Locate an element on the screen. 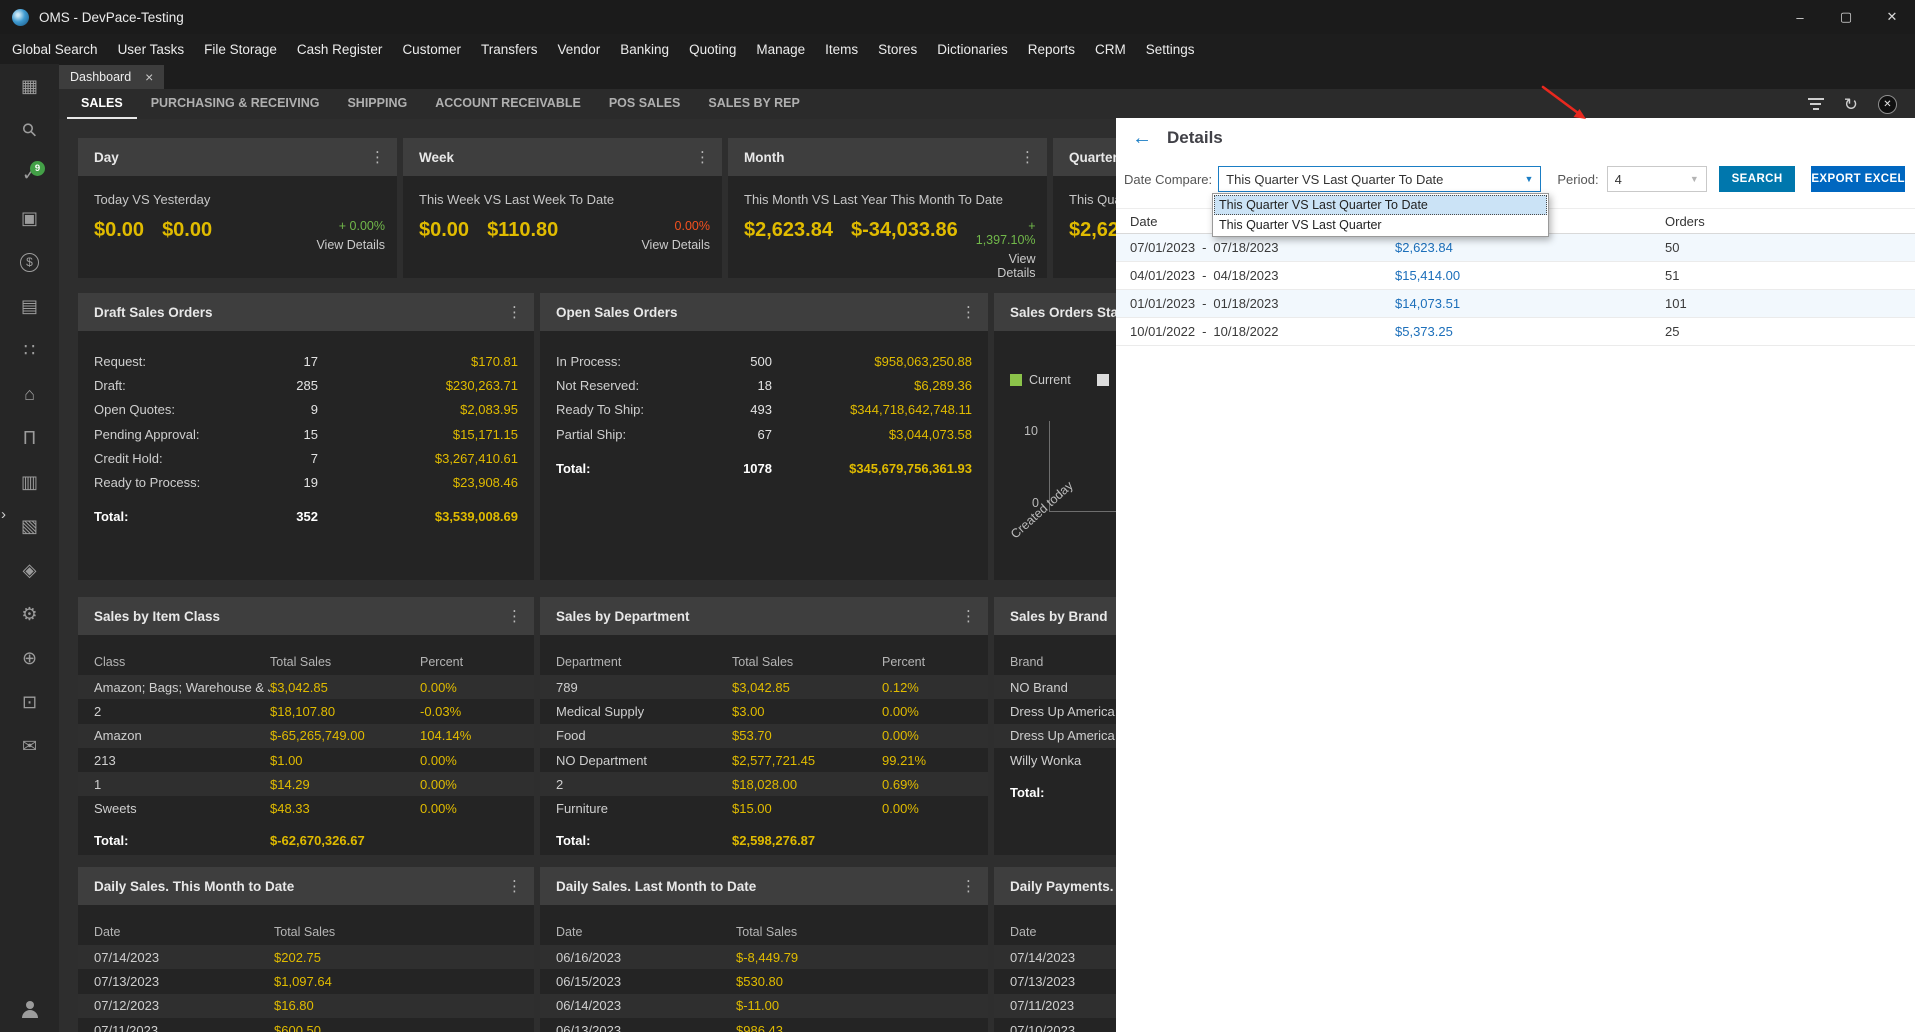 The width and height of the screenshot is (1915, 1032). sidebar-expander-icon: › is located at coordinates (3, 514).